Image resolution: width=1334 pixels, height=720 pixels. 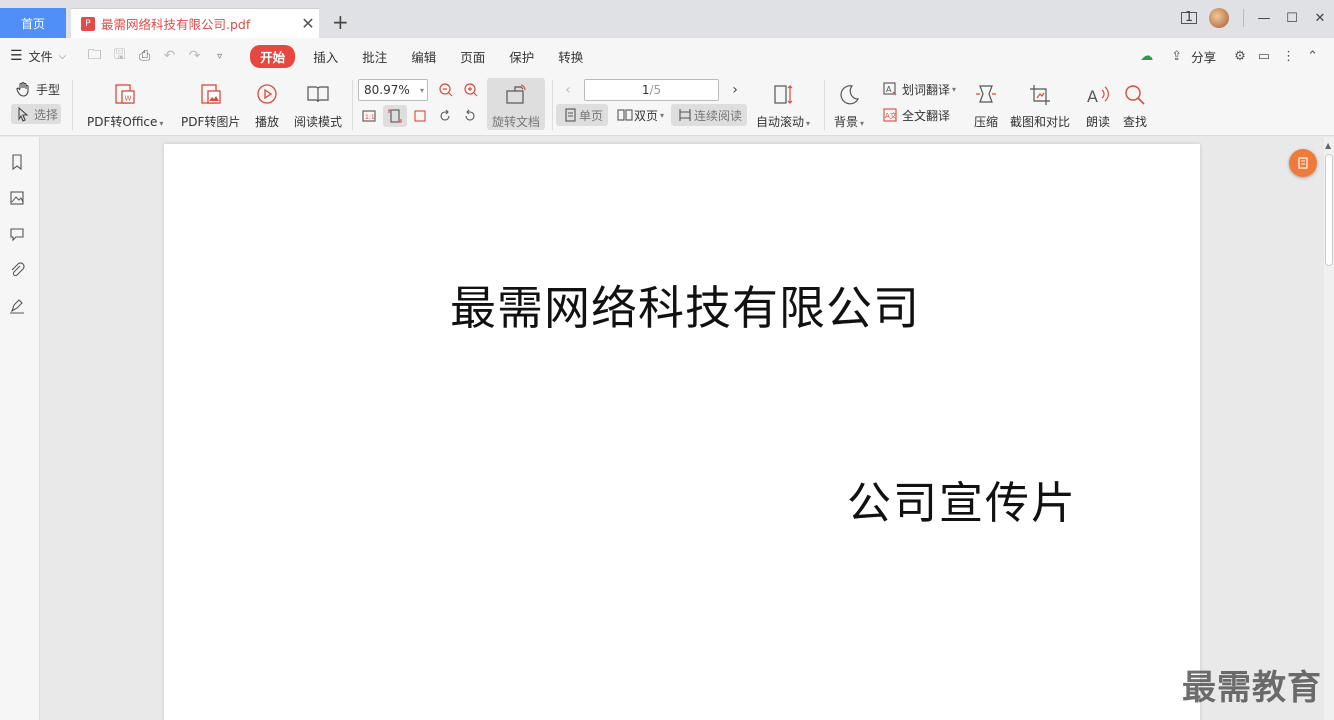 What do you see at coordinates (374, 56) in the screenshot?
I see `menu-annotate: 批注` at bounding box center [374, 56].